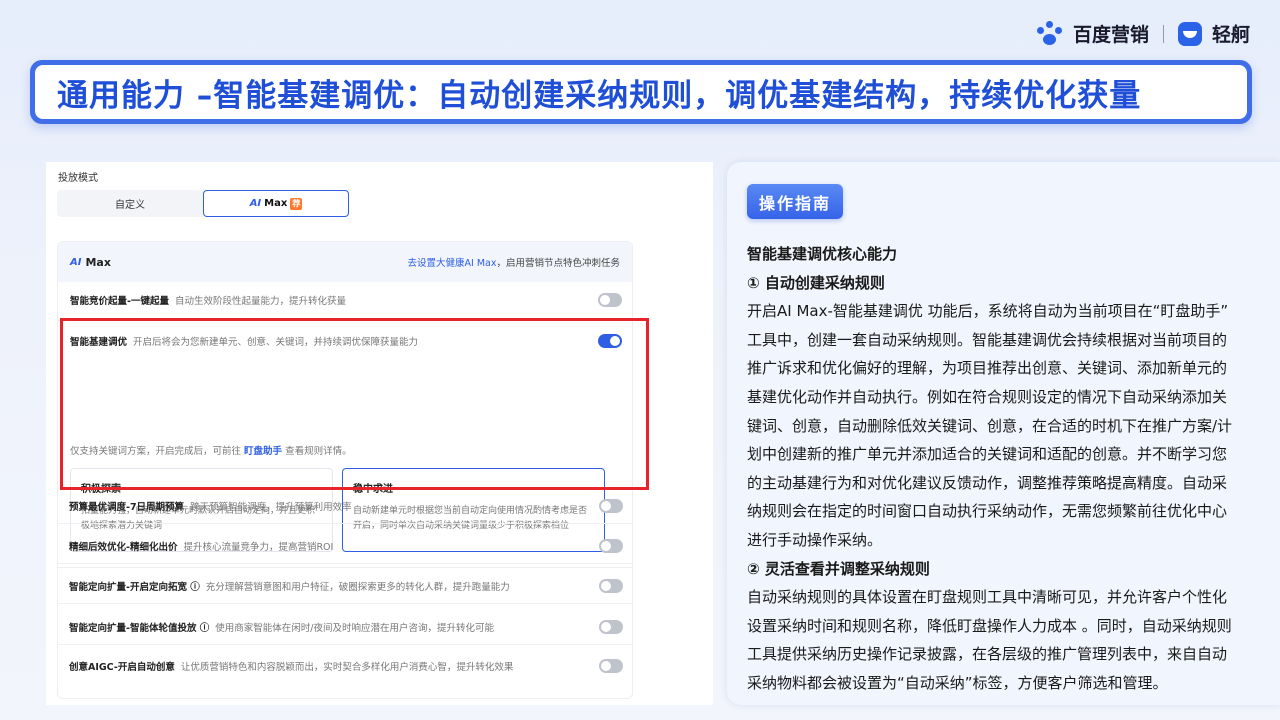  I want to click on qinghang-boat-icon, so click(1189, 33).